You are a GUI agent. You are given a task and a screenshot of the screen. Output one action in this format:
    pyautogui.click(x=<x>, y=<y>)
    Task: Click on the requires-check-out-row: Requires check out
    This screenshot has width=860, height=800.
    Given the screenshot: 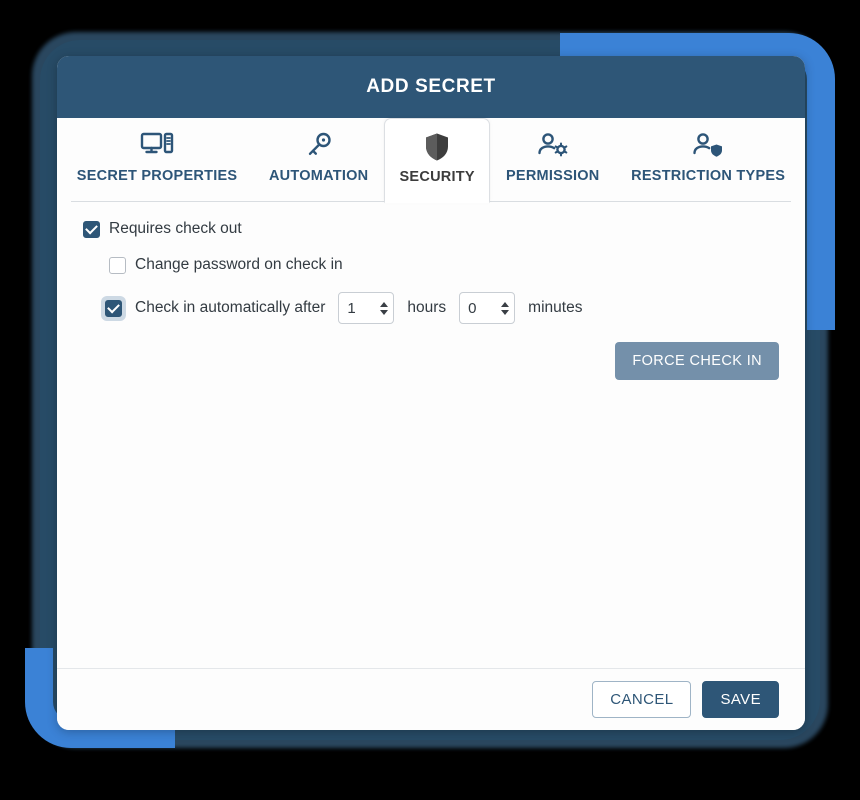 What is the action you would take?
    pyautogui.click(x=431, y=229)
    